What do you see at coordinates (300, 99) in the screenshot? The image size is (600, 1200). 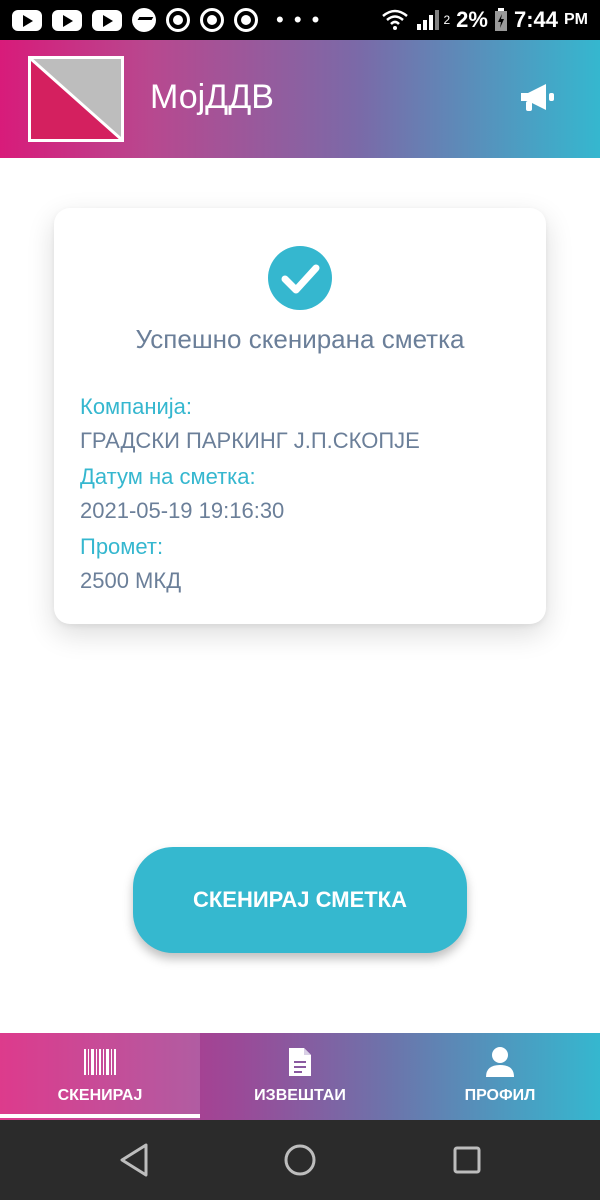 I see `app-bar: МојДДВ` at bounding box center [300, 99].